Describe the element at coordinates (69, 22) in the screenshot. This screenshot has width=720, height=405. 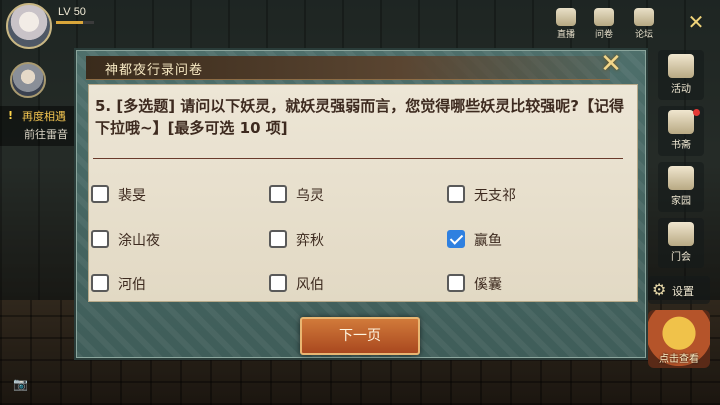
I see `exp-fill` at that location.